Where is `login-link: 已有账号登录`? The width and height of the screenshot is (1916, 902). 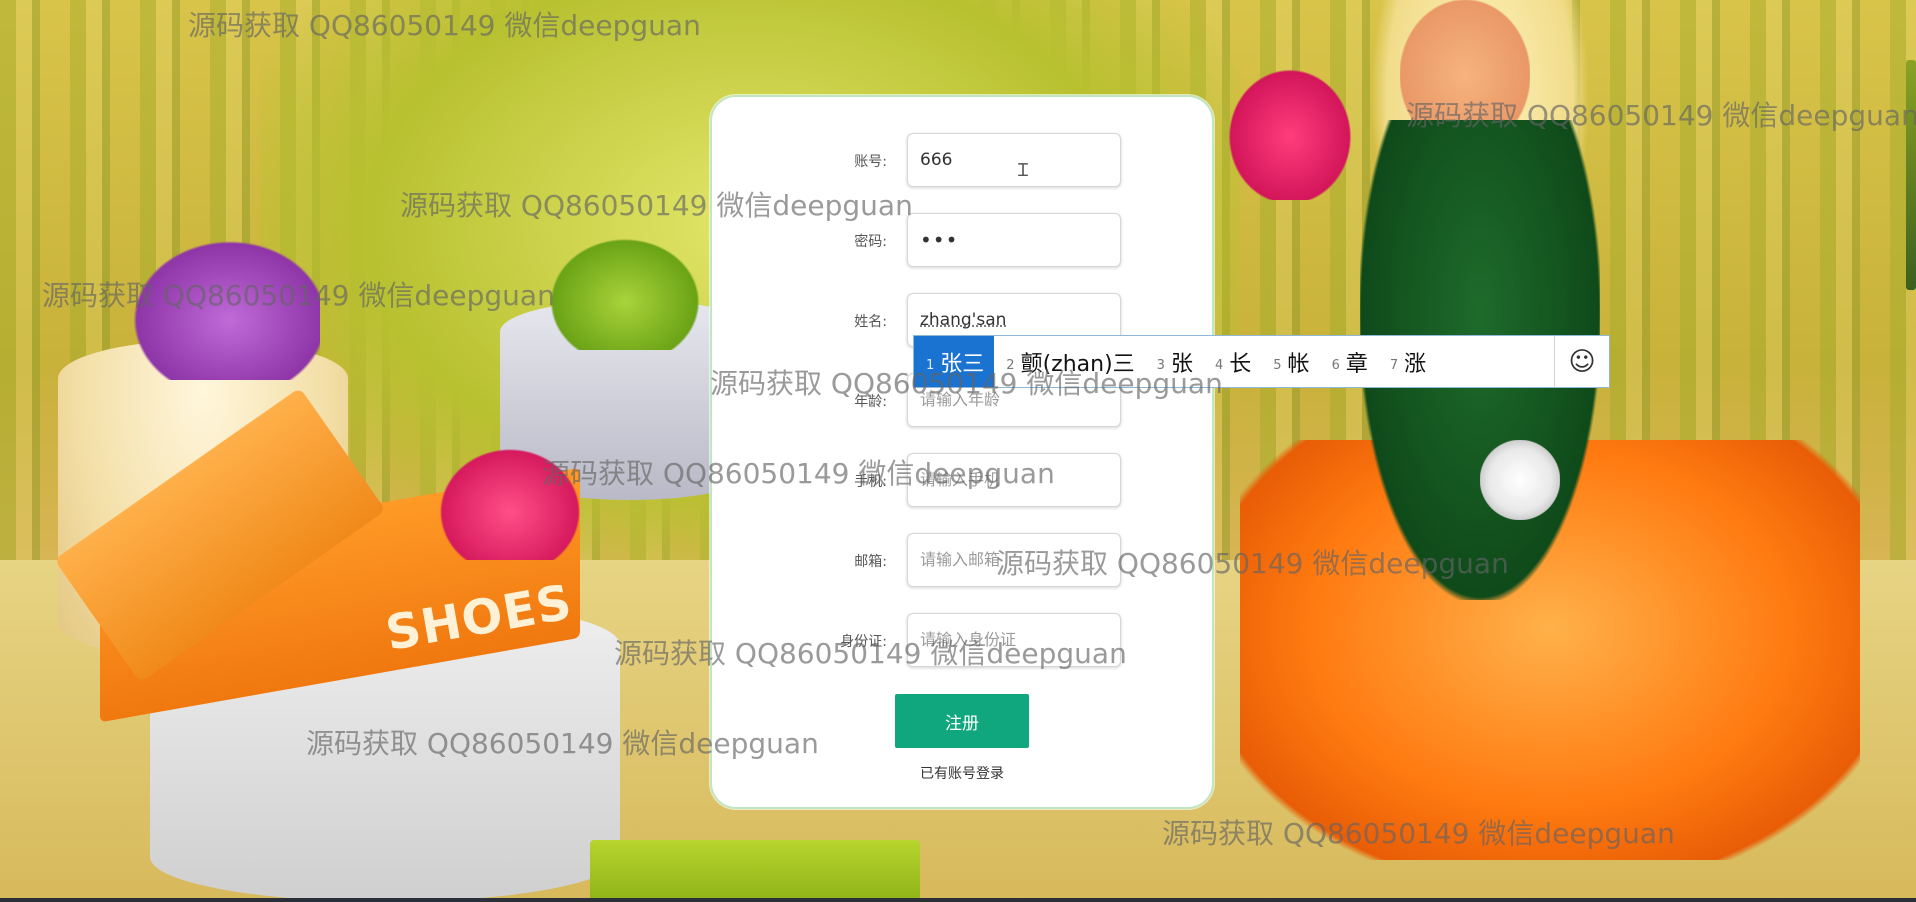 login-link: 已有账号登录 is located at coordinates (962, 773).